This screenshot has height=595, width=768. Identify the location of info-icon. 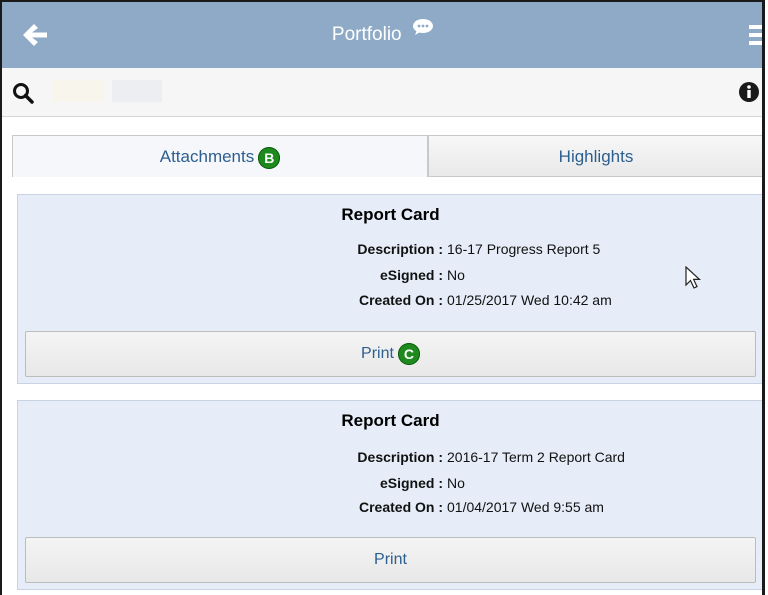
(749, 92).